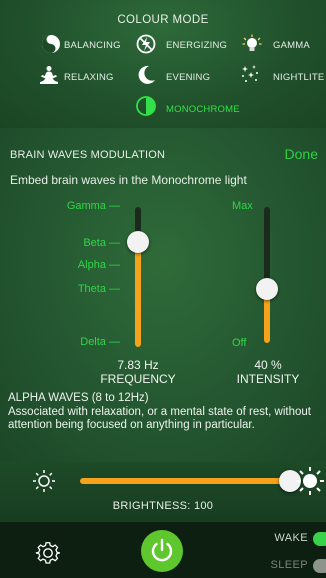 This screenshot has width=326, height=578. What do you see at coordinates (146, 74) in the screenshot?
I see `moon-icon` at bounding box center [146, 74].